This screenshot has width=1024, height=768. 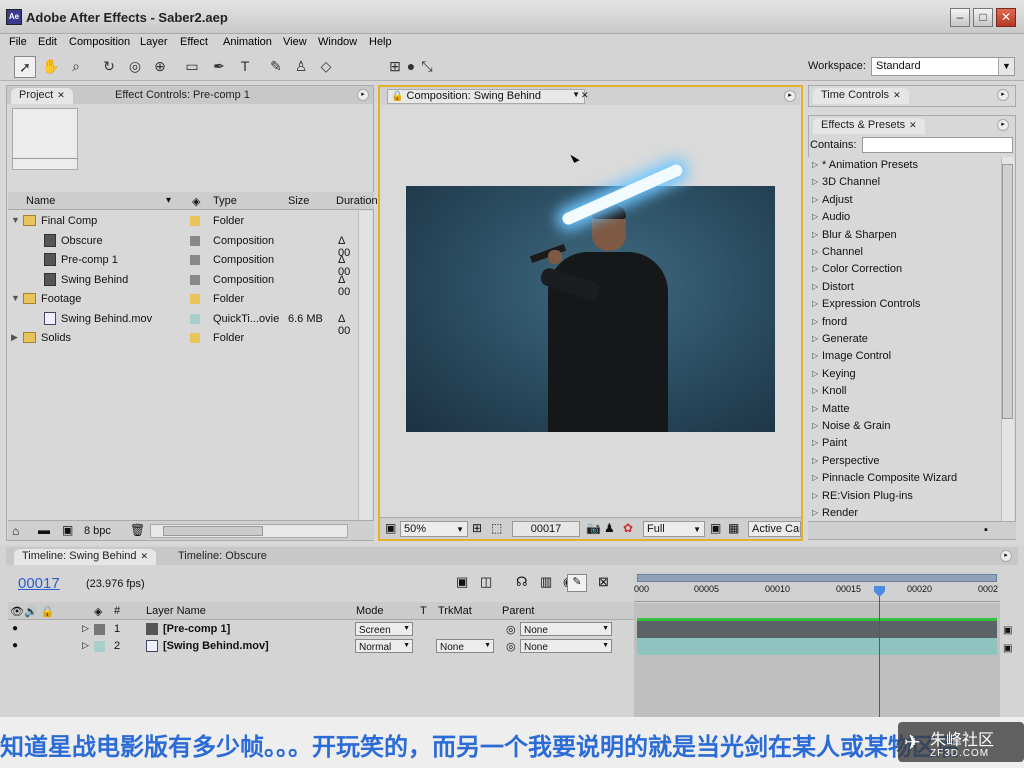 What do you see at coordinates (154, 42) in the screenshot?
I see `menu-layer: Layer` at bounding box center [154, 42].